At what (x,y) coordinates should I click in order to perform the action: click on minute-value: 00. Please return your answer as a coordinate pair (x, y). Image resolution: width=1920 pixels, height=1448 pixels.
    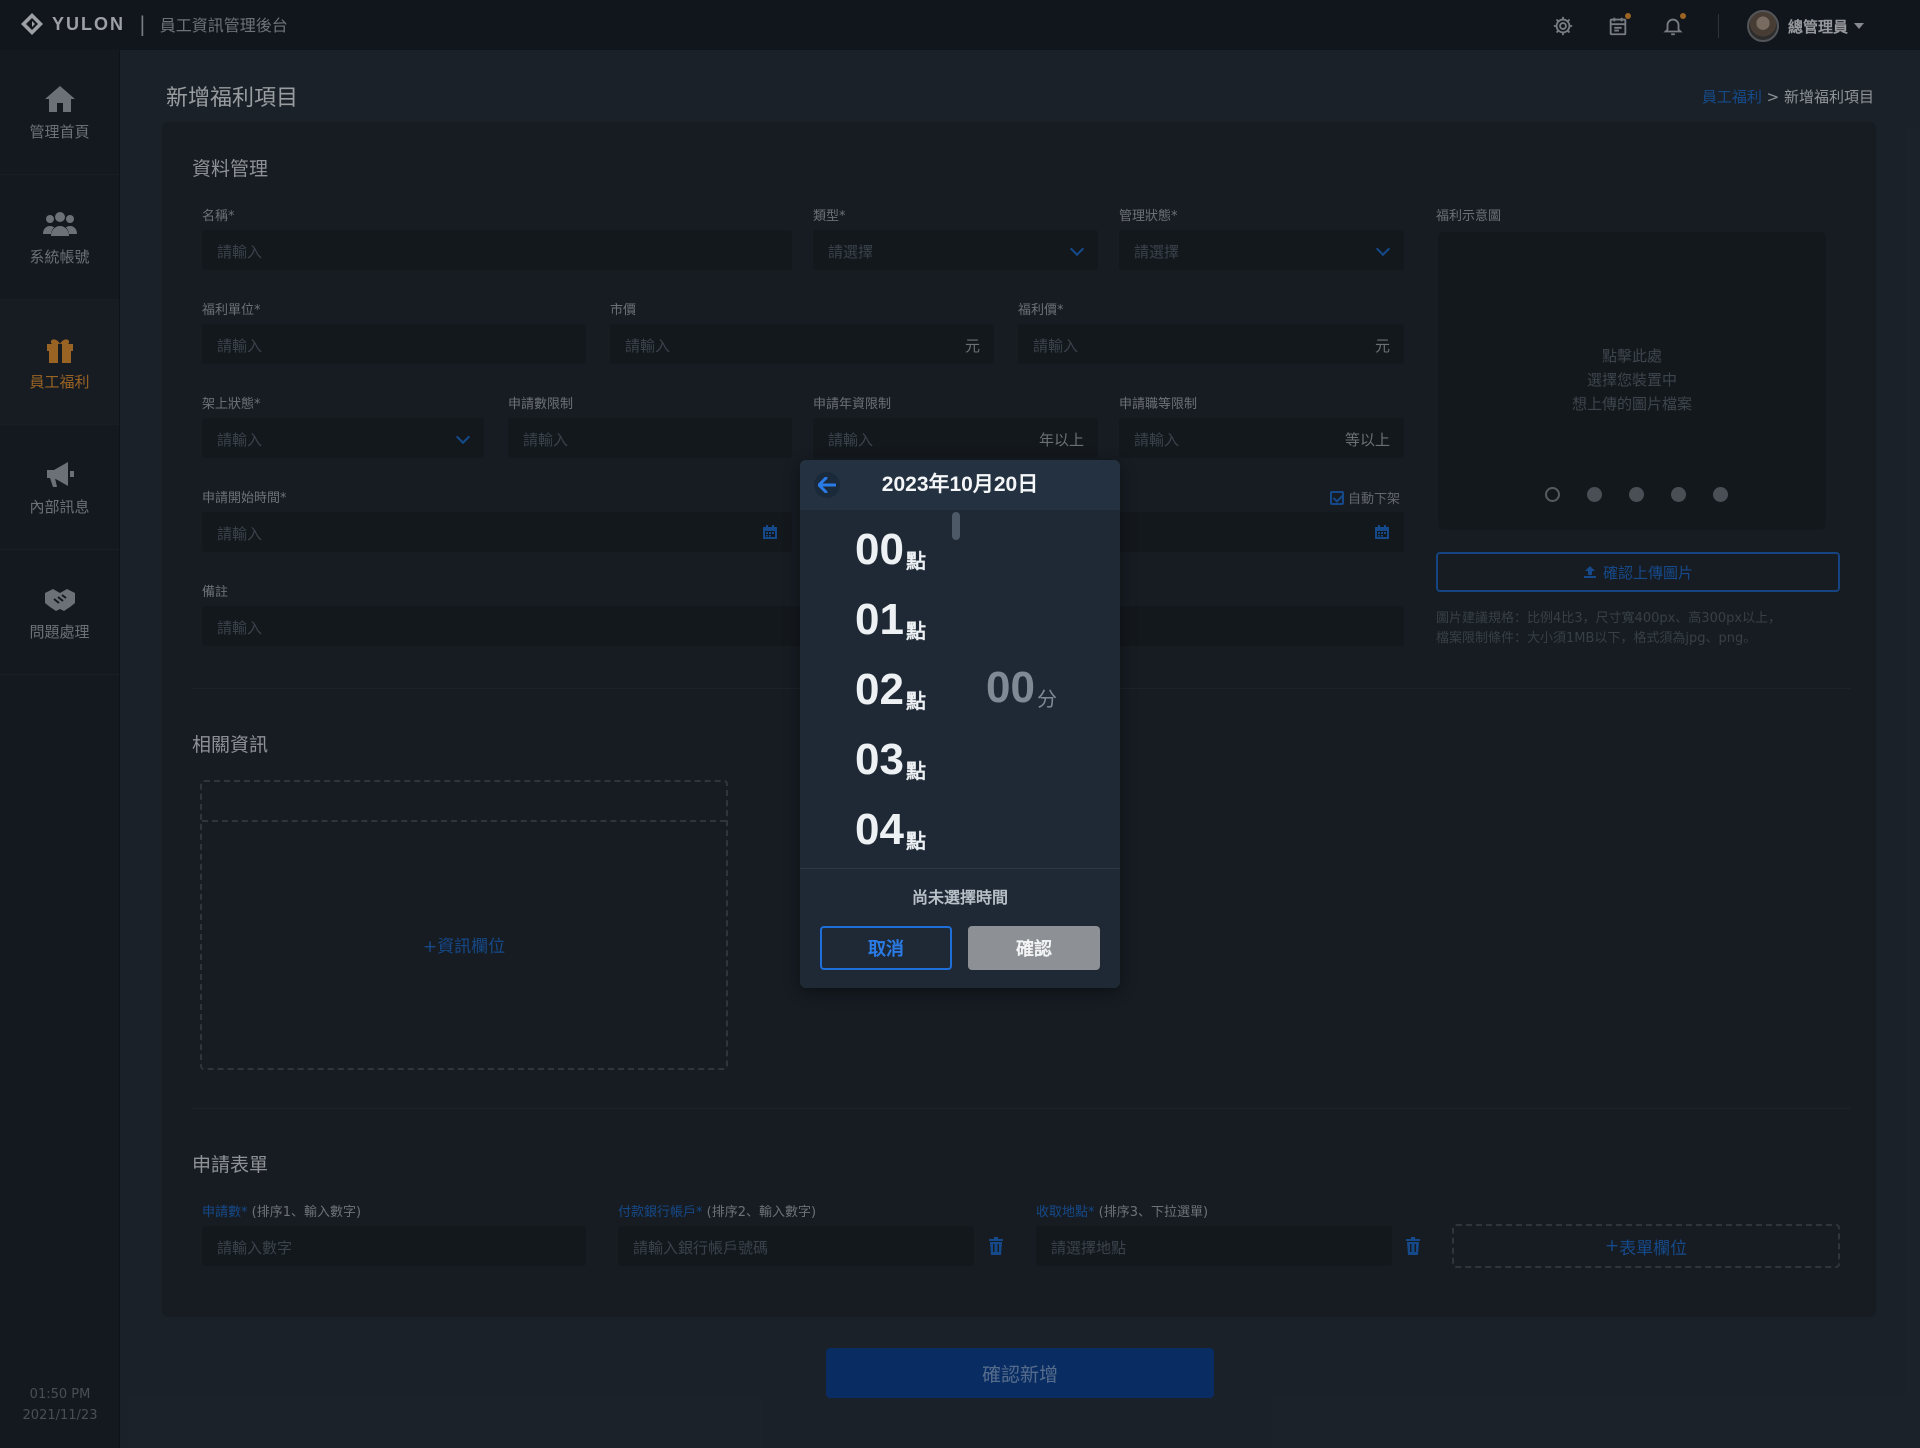
    Looking at the image, I should click on (1010, 687).